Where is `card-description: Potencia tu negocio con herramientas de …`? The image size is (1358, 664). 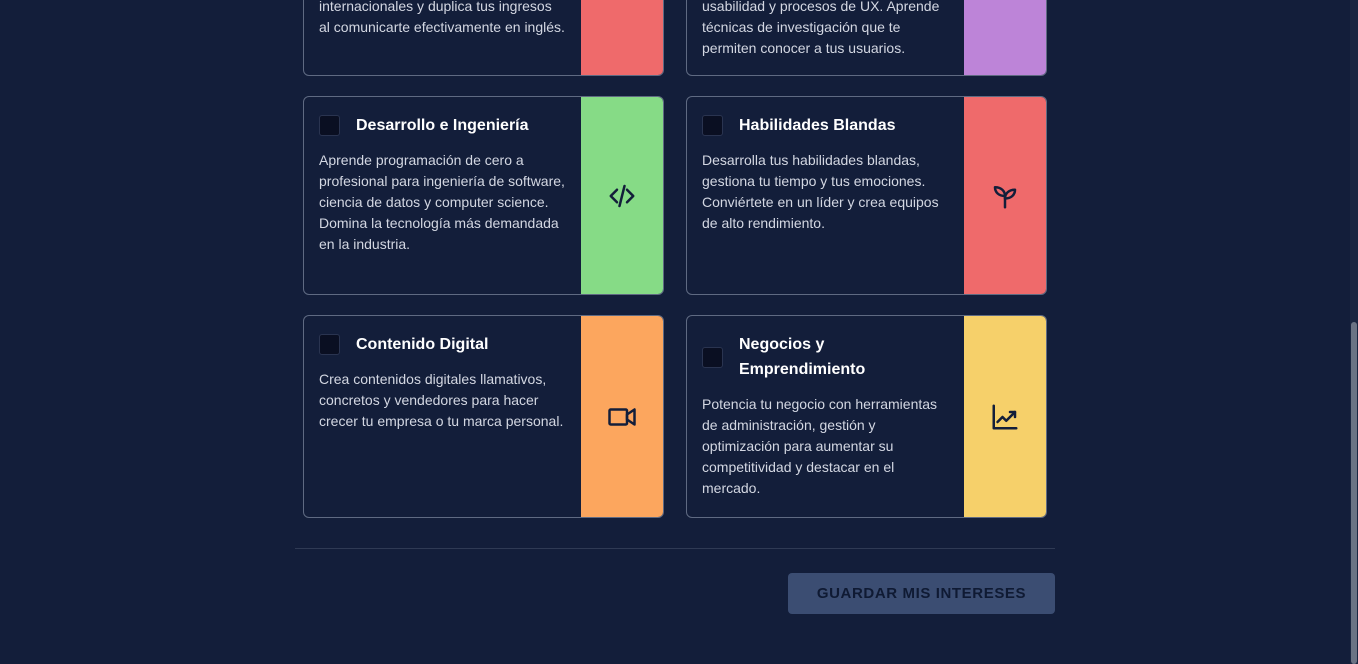
card-description: Potencia tu negocio con herramientas de … is located at coordinates (820, 446).